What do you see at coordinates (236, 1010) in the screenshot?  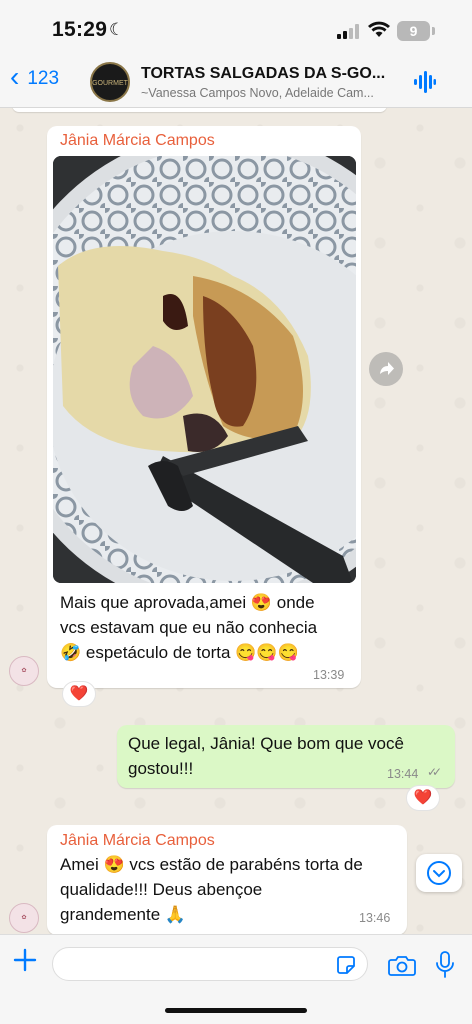 I see `home-indicator` at bounding box center [236, 1010].